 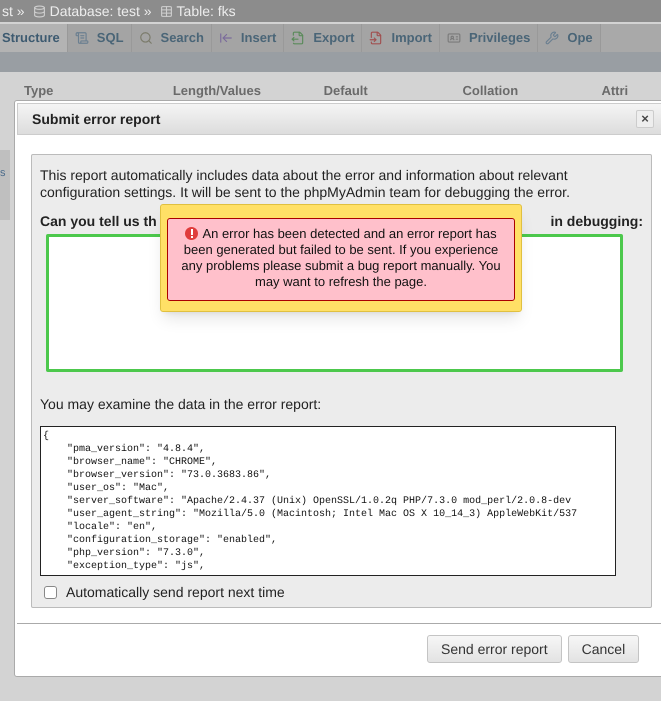 I want to click on column-header: Type, so click(x=39, y=91).